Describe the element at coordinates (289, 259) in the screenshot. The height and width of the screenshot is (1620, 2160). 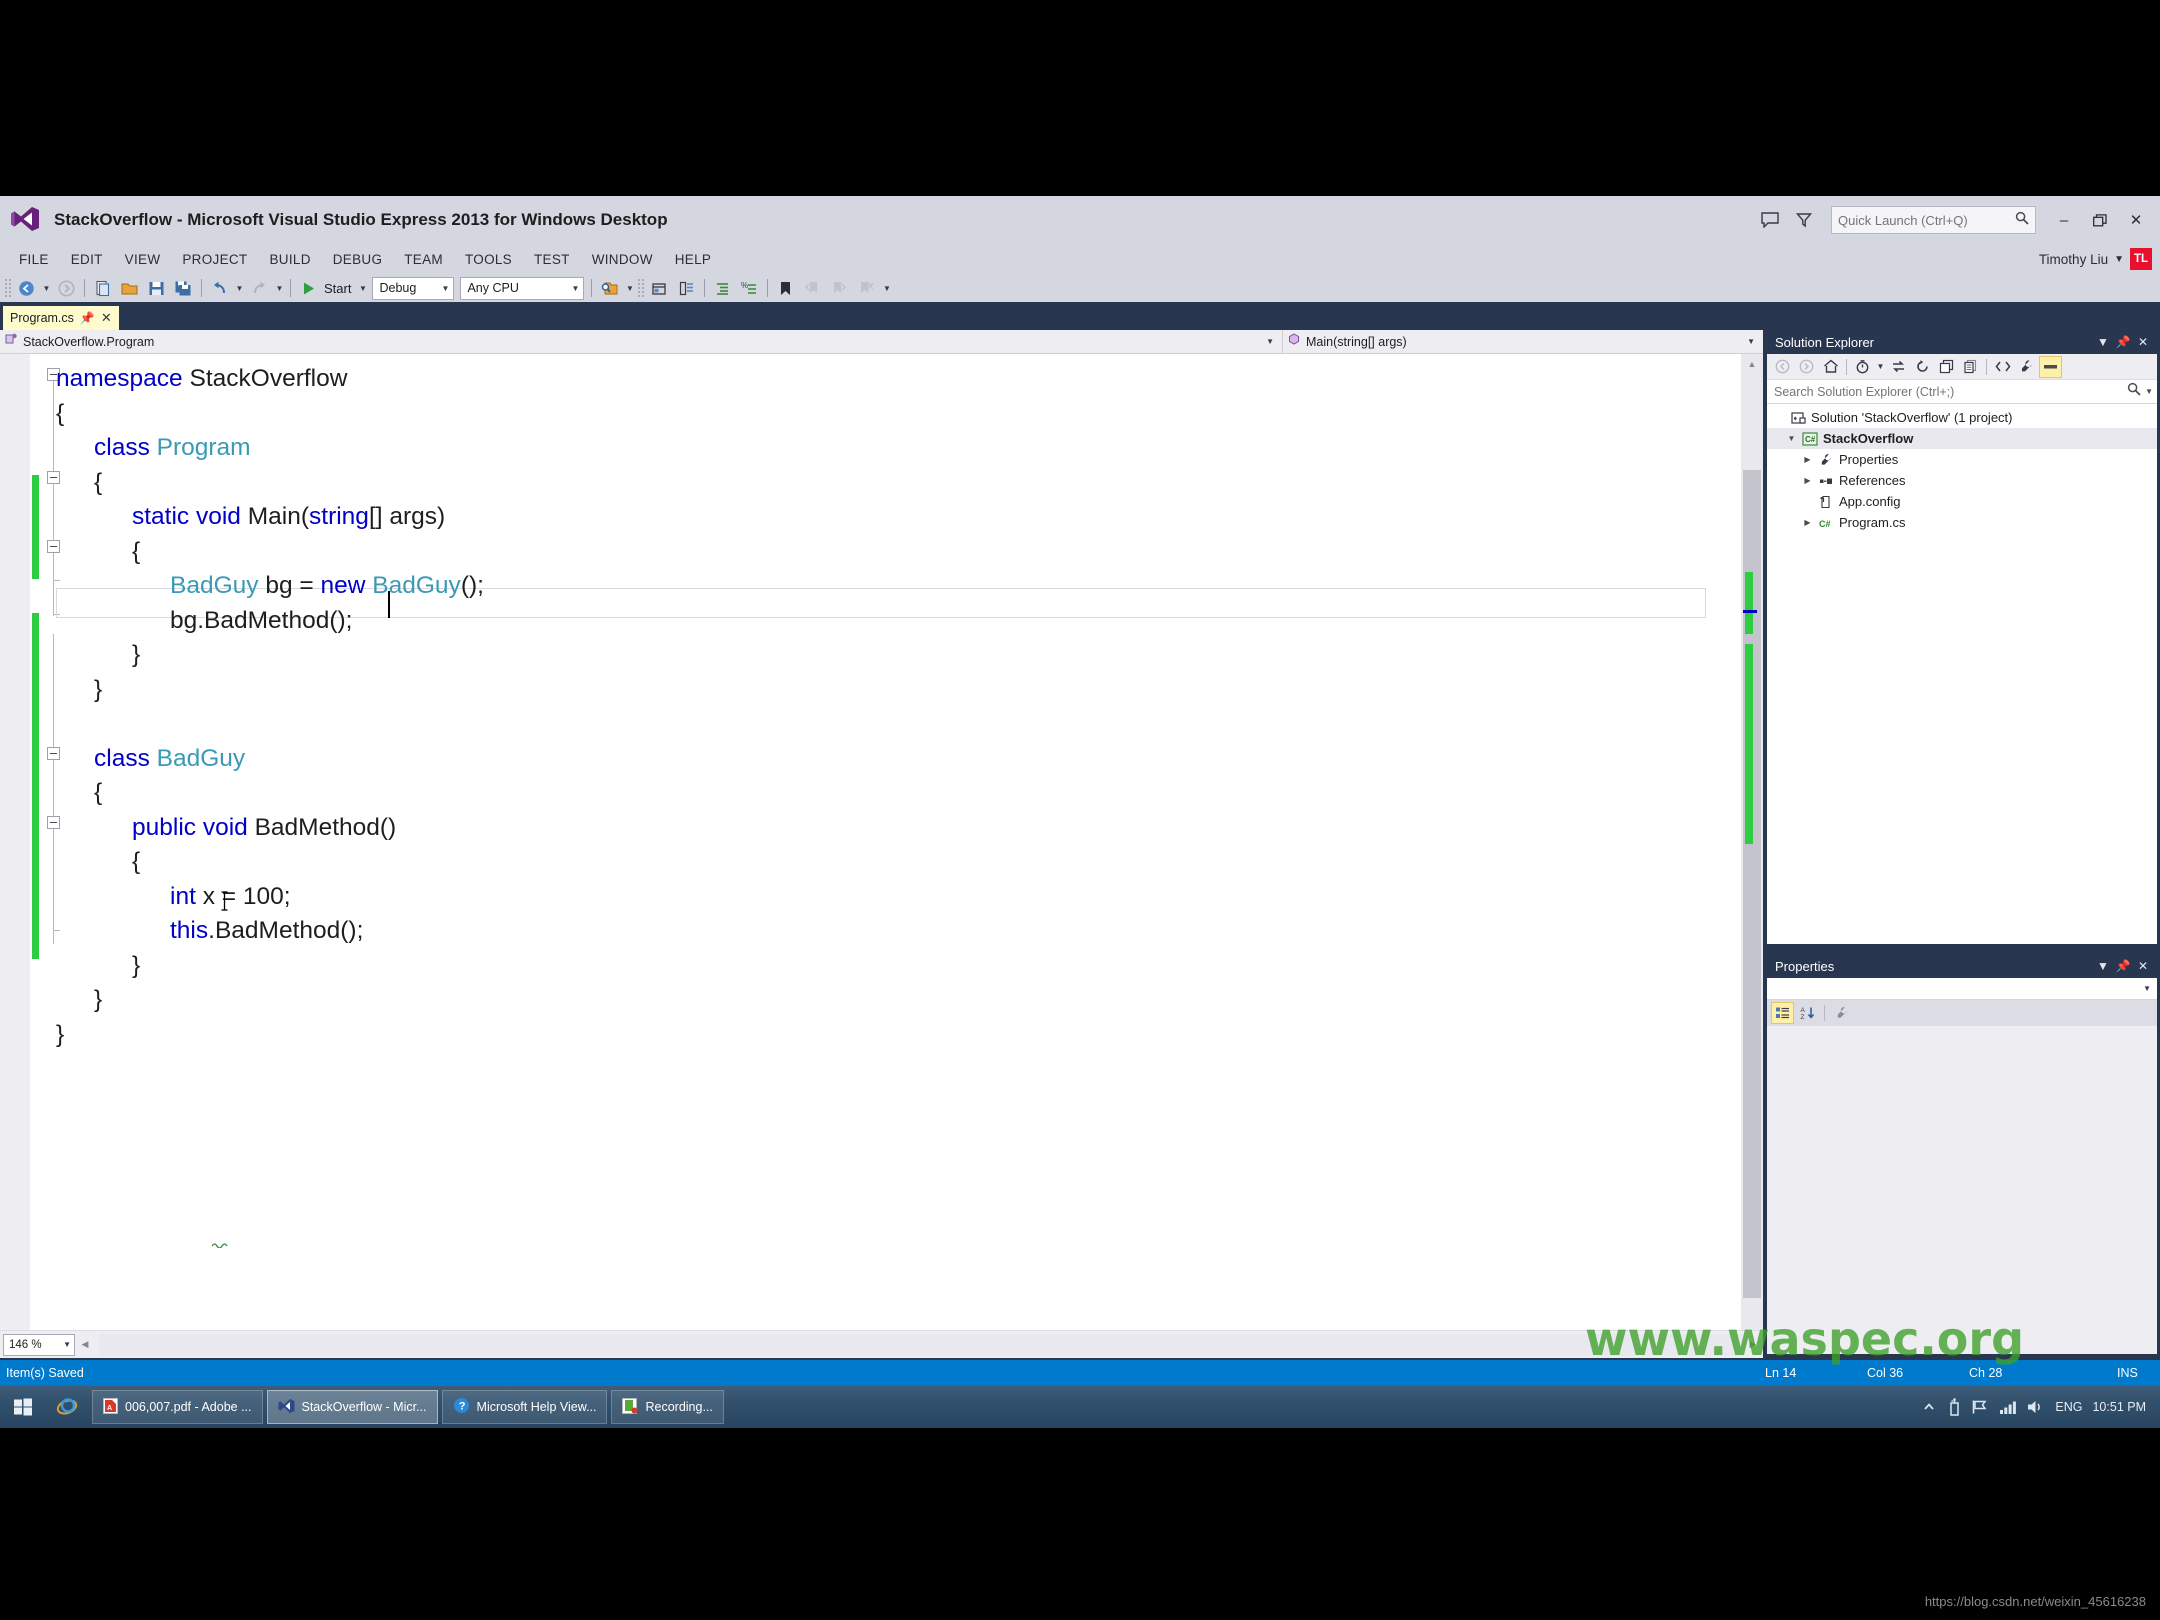
I see `menu-build: BUILD` at that location.